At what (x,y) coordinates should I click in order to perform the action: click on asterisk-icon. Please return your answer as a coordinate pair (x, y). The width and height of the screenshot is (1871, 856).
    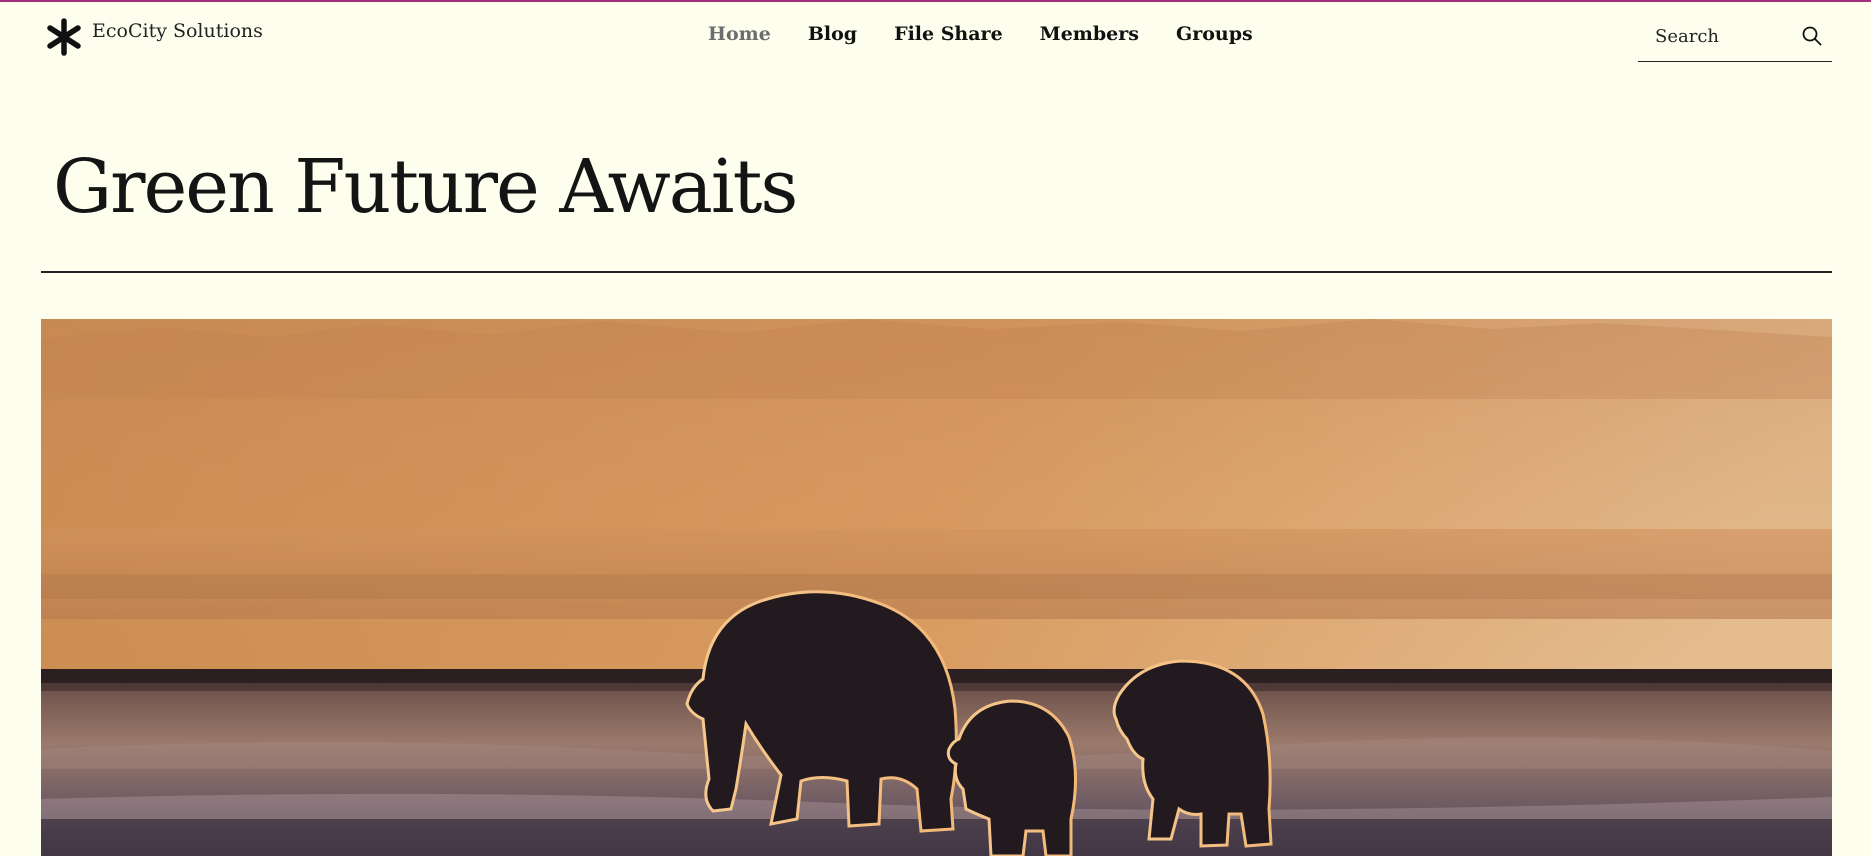
    Looking at the image, I should click on (64, 37).